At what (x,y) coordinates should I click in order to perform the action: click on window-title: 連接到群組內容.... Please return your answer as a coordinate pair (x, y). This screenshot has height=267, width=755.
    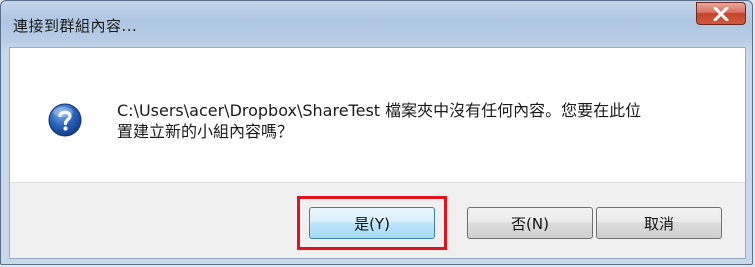
    Looking at the image, I should click on (75, 26).